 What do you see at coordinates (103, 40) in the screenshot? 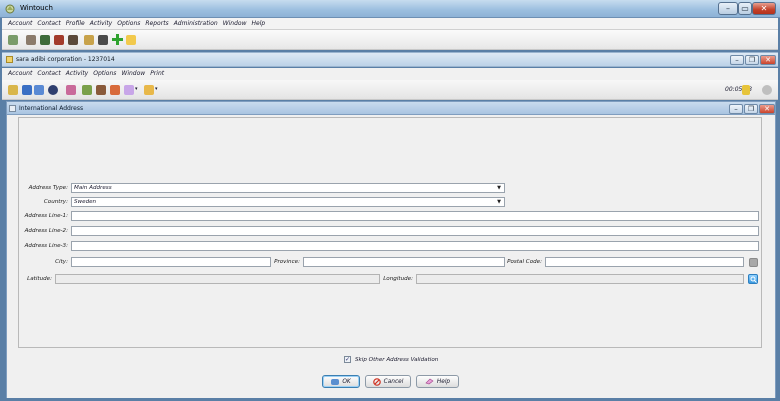
I see `settings-icon` at bounding box center [103, 40].